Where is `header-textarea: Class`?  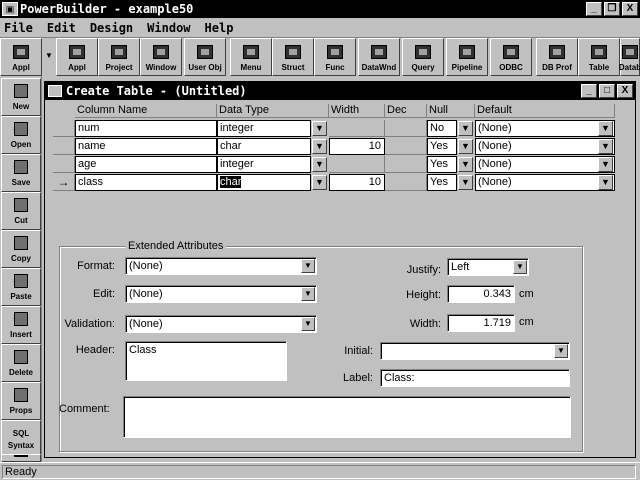 header-textarea: Class is located at coordinates (206, 361).